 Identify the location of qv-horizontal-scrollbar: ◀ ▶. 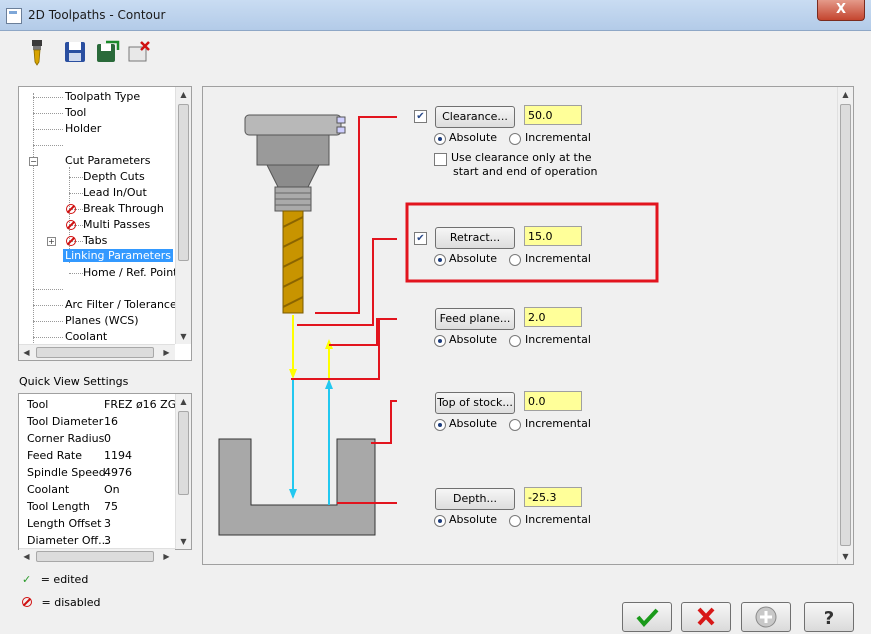
(97, 556).